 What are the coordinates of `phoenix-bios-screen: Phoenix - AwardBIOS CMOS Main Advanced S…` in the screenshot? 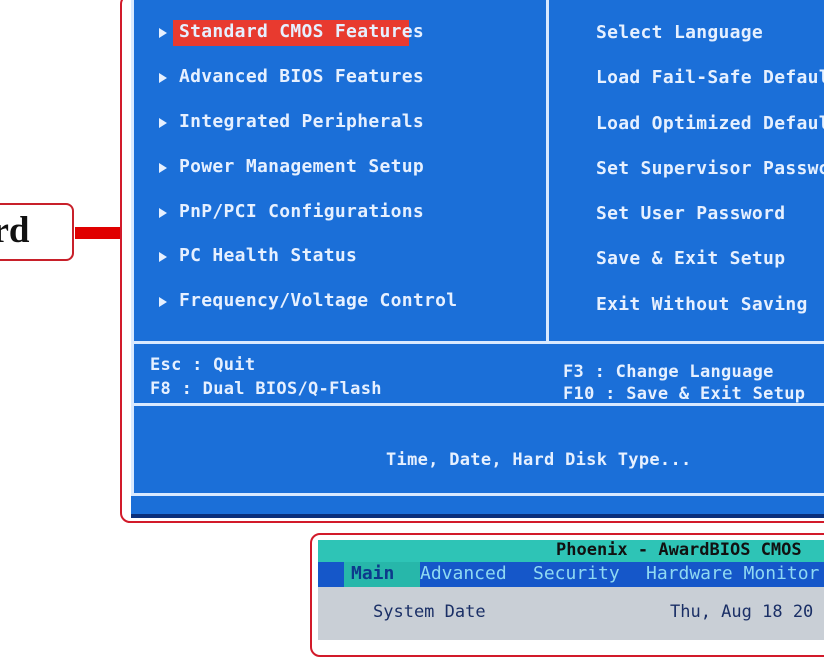 It's located at (571, 590).